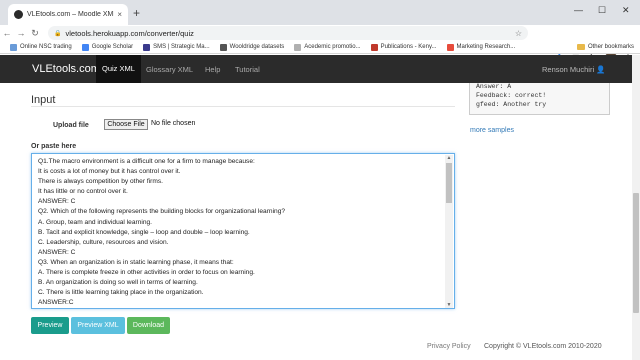 This screenshot has height=360, width=640. I want to click on more-samples-link: more samples, so click(492, 130).